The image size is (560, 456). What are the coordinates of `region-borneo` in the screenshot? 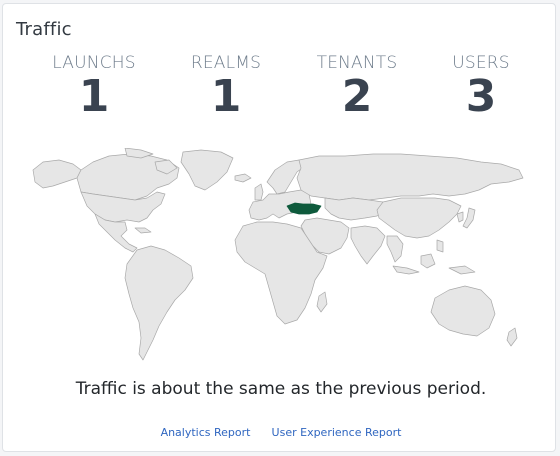 It's located at (428, 261).